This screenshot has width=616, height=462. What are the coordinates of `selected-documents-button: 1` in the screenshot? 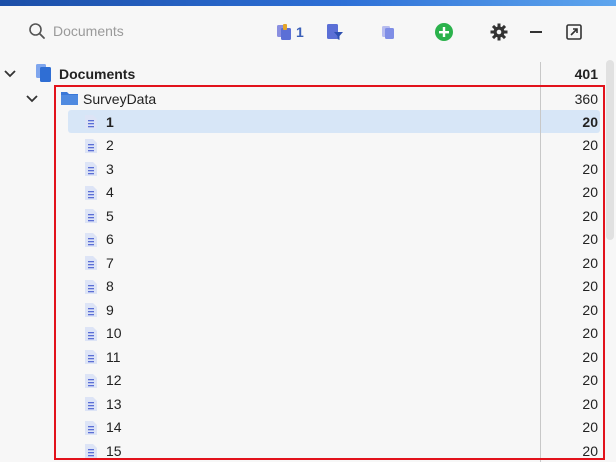 It's located at (290, 32).